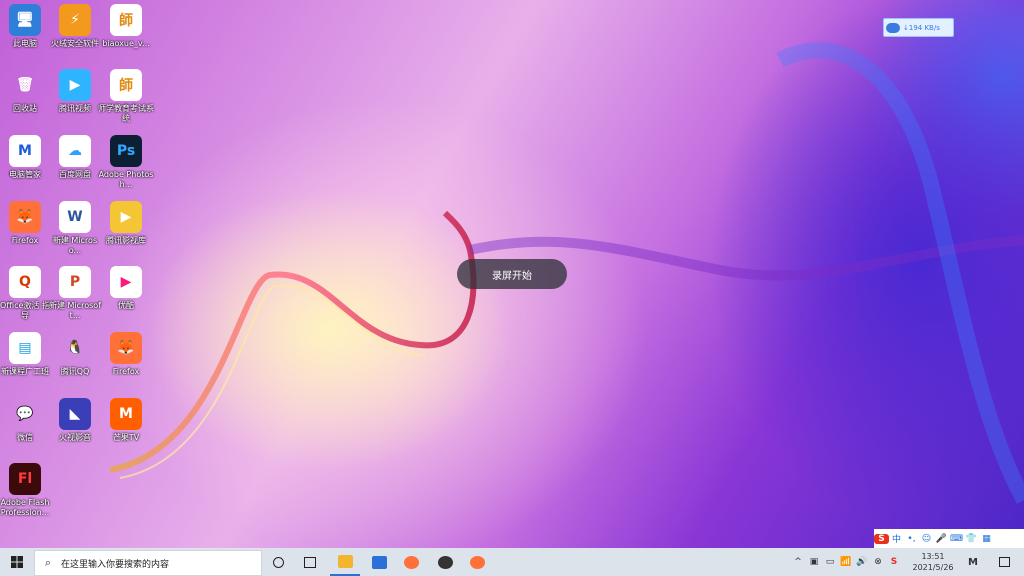 The image size is (1024, 576). I want to click on desktop-icon-label: 师学教育考试系统, so click(126, 113).